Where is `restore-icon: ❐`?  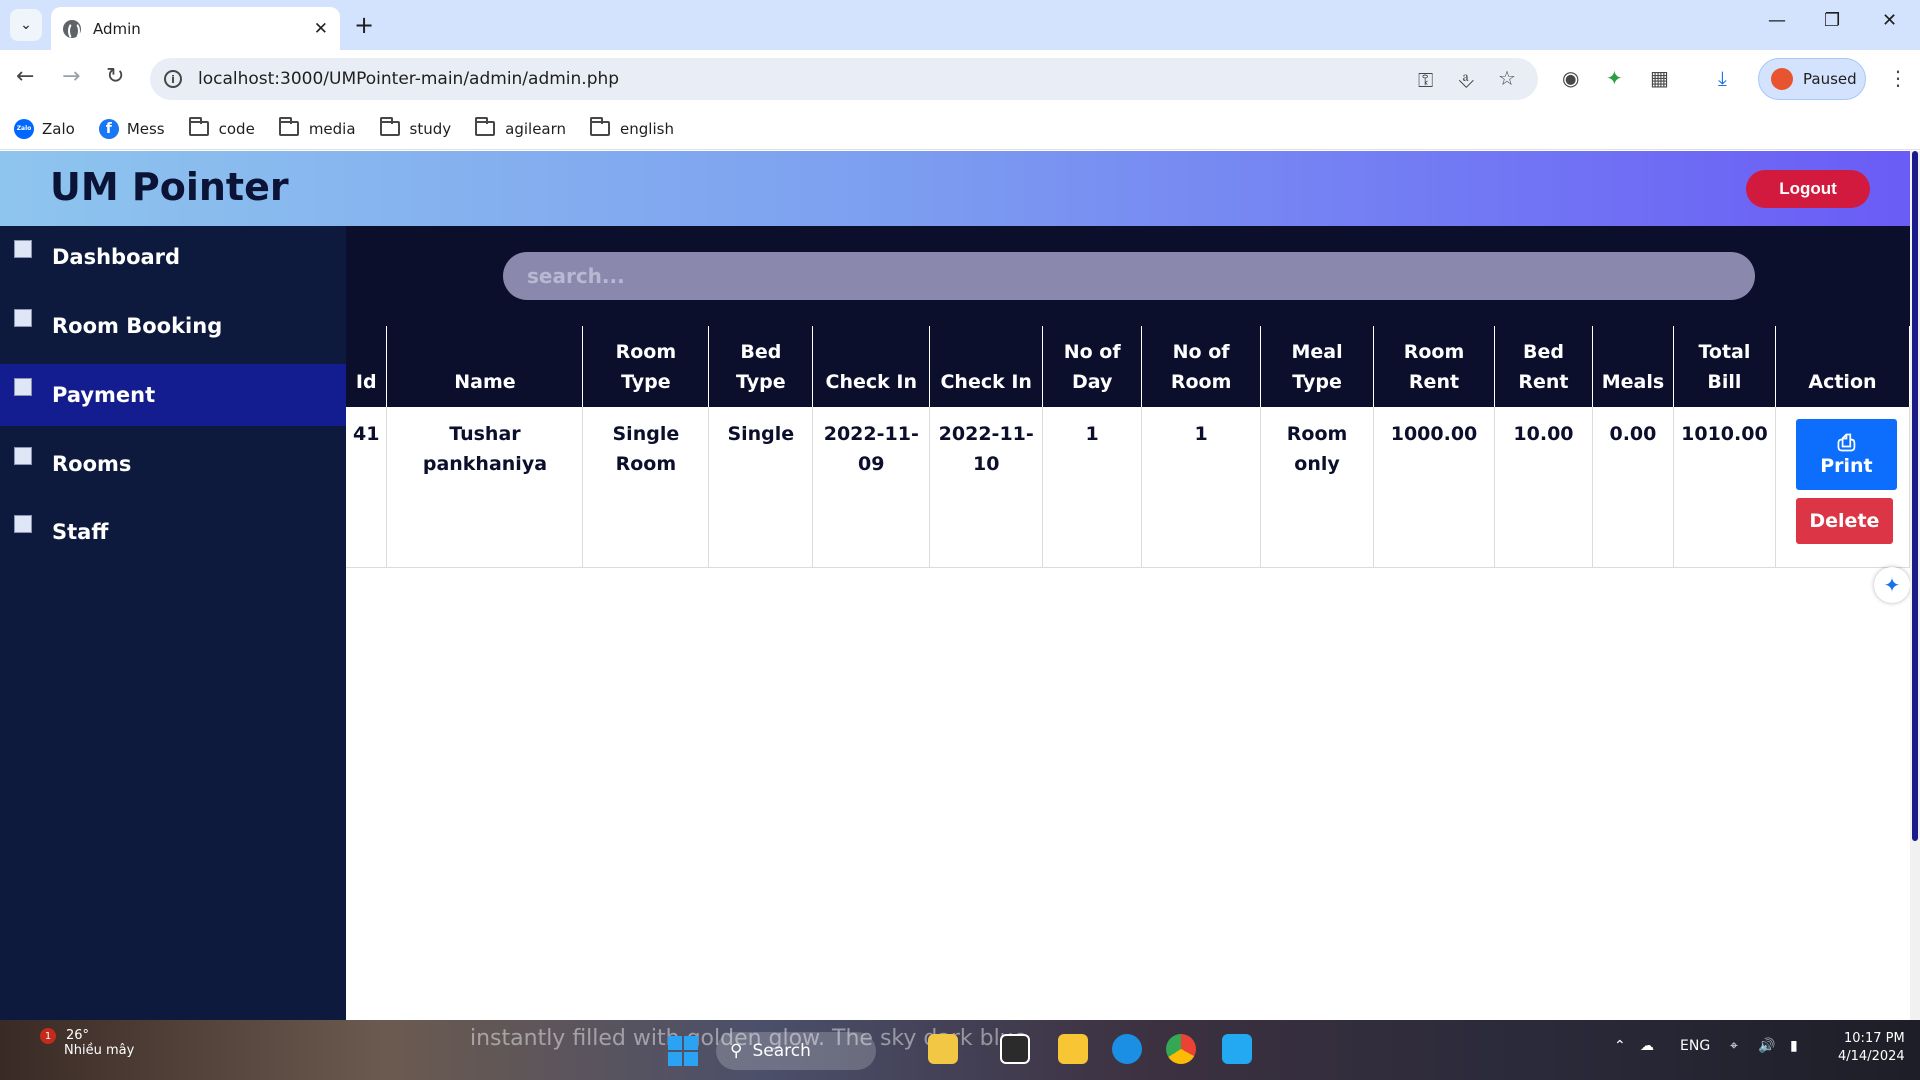
restore-icon: ❐ is located at coordinates (1832, 20).